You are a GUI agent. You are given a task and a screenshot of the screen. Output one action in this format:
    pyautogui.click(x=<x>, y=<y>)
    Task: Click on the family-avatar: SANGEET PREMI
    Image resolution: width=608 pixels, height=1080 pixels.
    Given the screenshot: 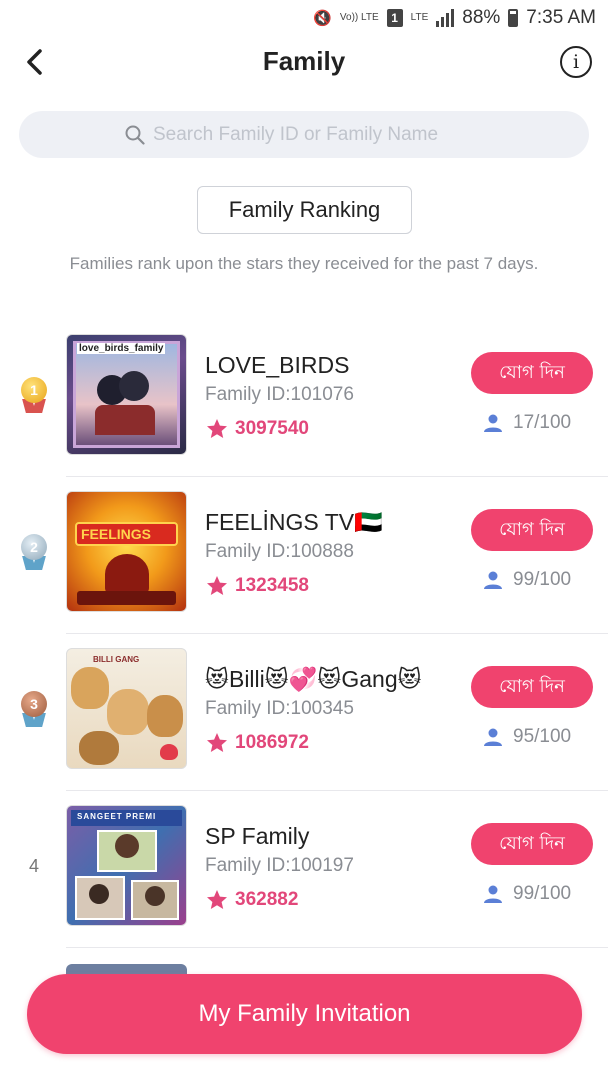 What is the action you would take?
    pyautogui.click(x=126, y=865)
    